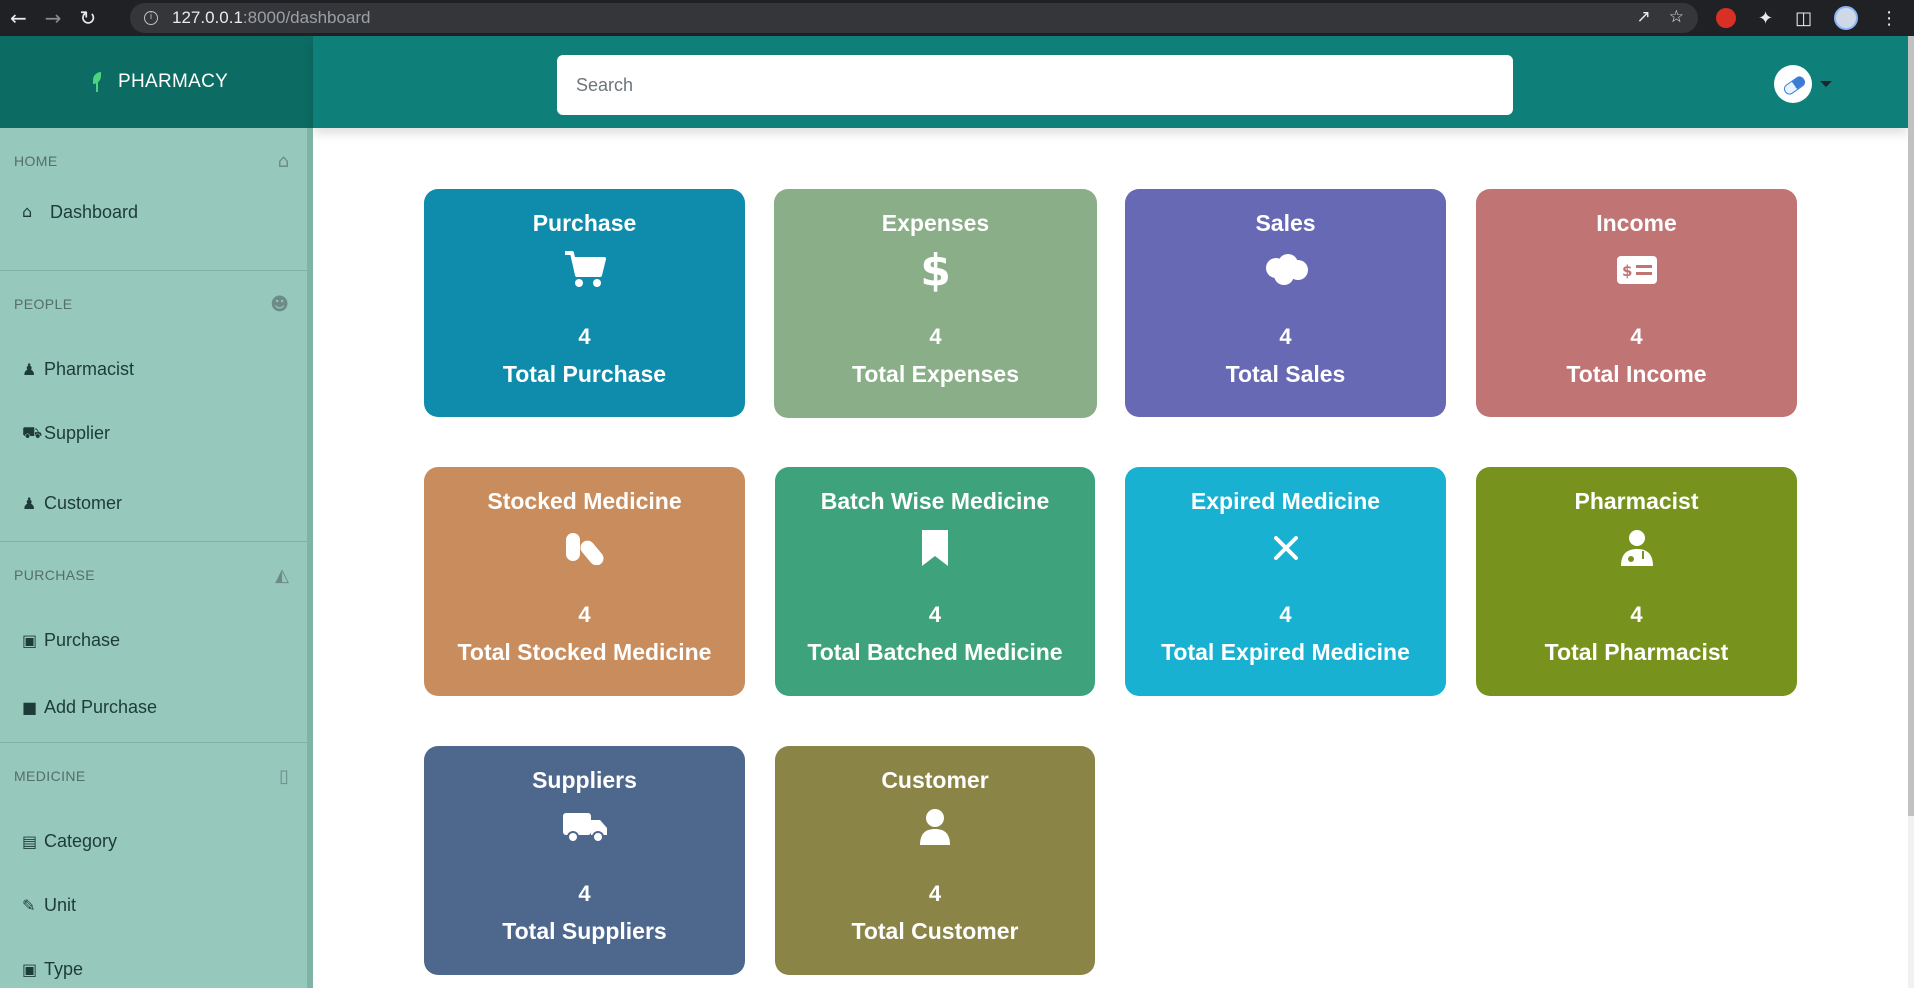  Describe the element at coordinates (935, 827) in the screenshot. I see `user-icon` at that location.